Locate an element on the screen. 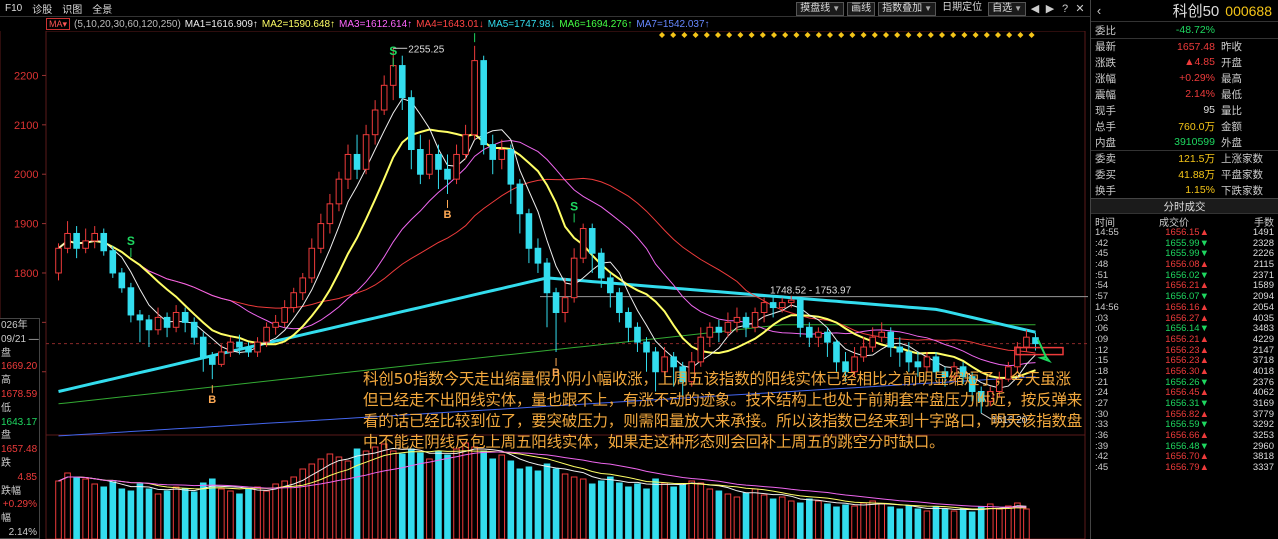 Image resolution: width=1278 pixels, height=539 pixels. info-label: 跌幅 is located at coordinates (11, 491).